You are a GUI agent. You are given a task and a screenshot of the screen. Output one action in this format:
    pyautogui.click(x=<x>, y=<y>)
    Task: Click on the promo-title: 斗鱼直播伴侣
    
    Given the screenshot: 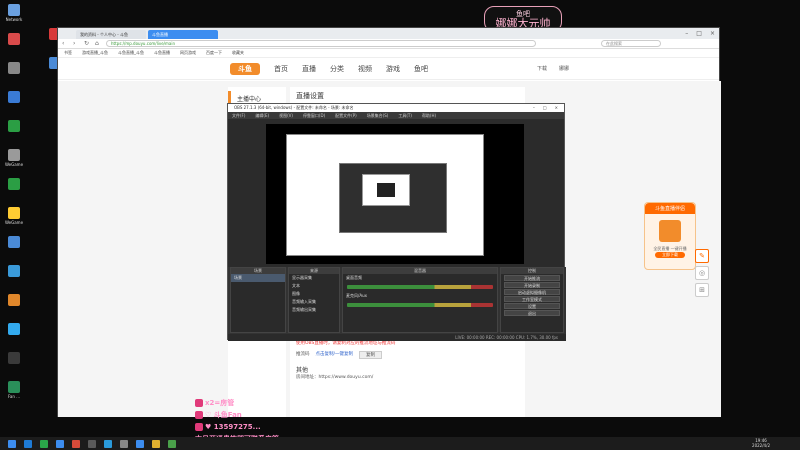 What is the action you would take?
    pyautogui.click(x=670, y=208)
    